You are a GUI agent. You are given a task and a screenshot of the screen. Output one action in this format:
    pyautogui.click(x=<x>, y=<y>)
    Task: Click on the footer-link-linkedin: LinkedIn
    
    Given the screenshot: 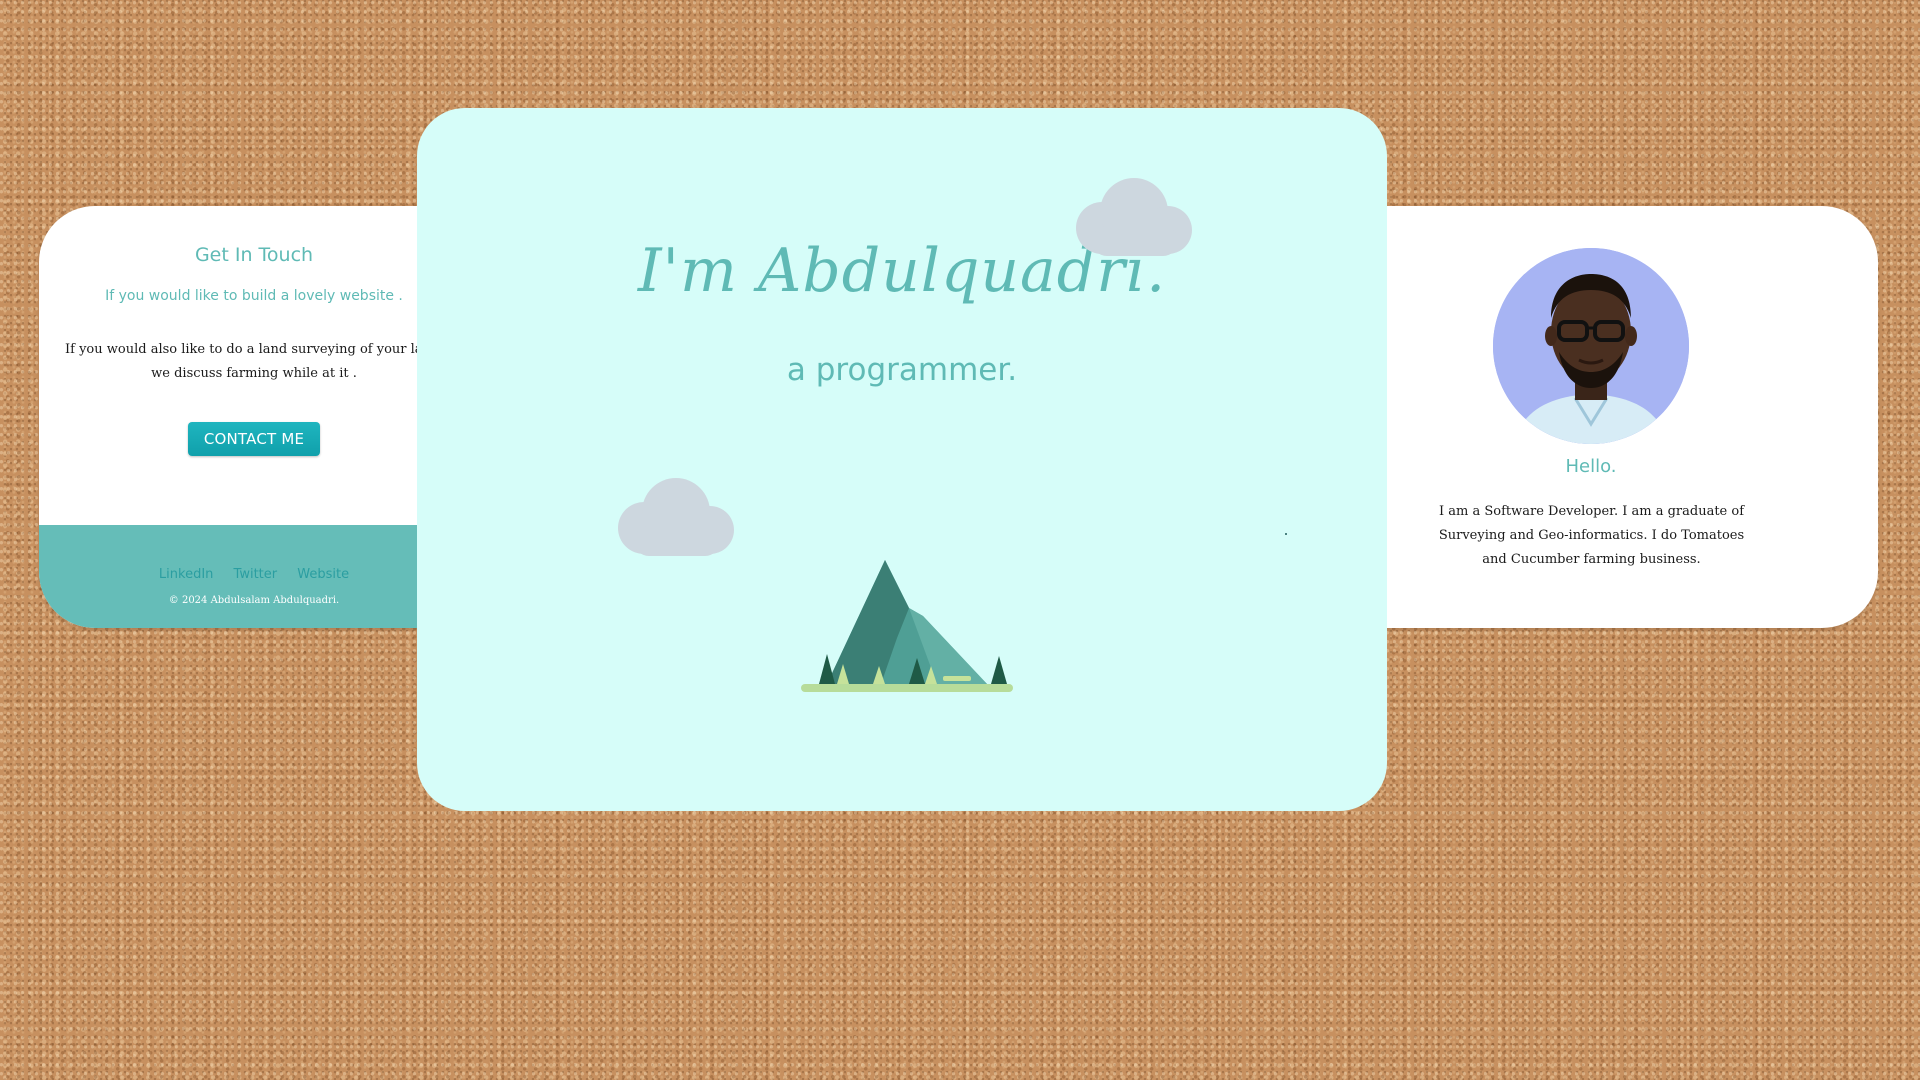 What is the action you would take?
    pyautogui.click(x=186, y=574)
    